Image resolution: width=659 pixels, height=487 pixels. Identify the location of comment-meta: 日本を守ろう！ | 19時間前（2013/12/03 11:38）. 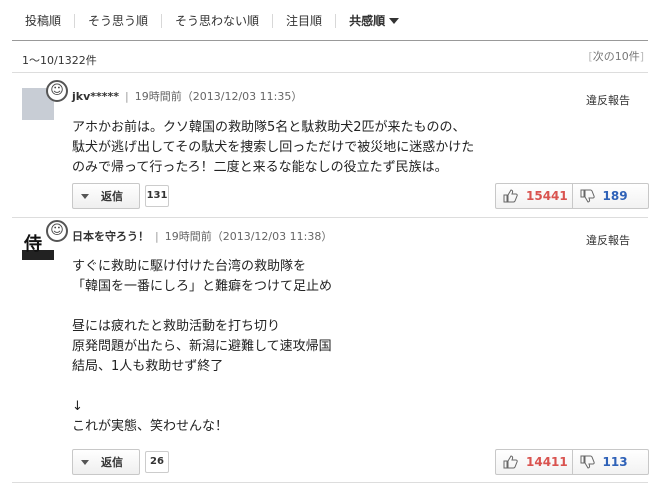
(202, 236).